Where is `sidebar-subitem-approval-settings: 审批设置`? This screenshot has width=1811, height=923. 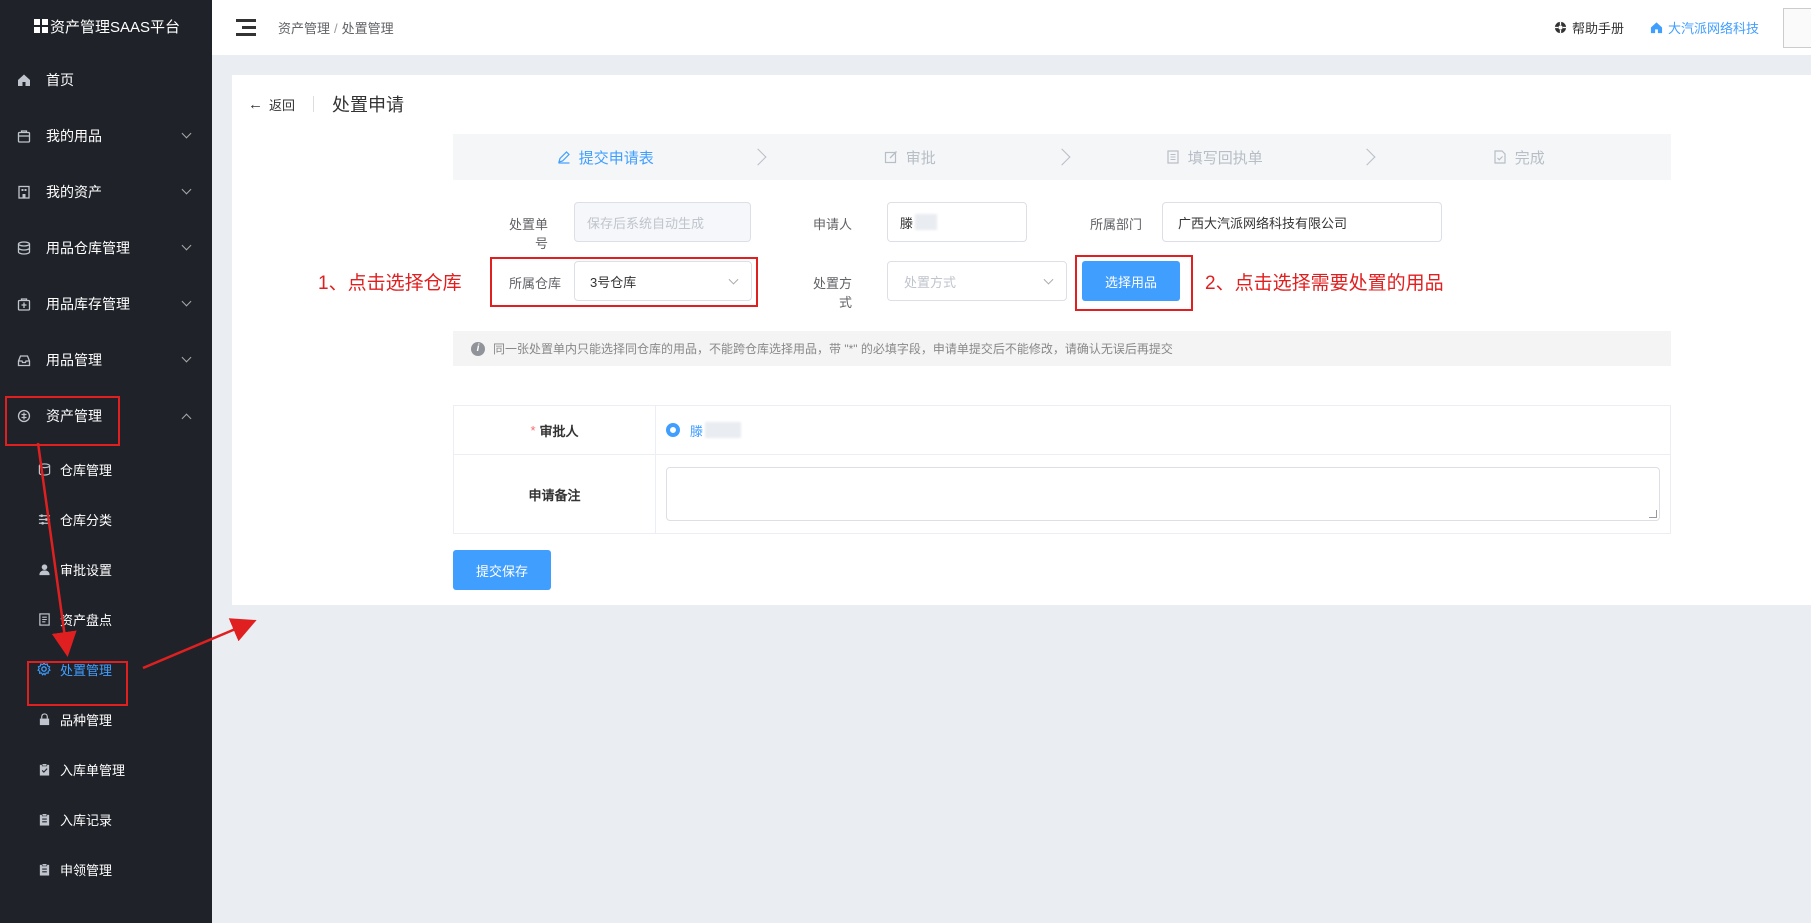
sidebar-subitem-approval-settings: 审批设置 is located at coordinates (106, 569).